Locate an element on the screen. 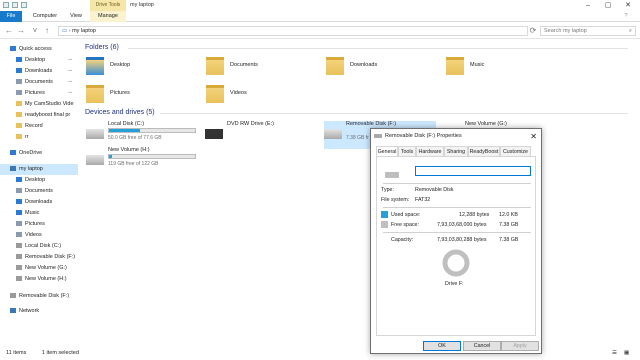  dialog-title-bar: Removable Disk (F:) Properties is located at coordinates (456, 136).